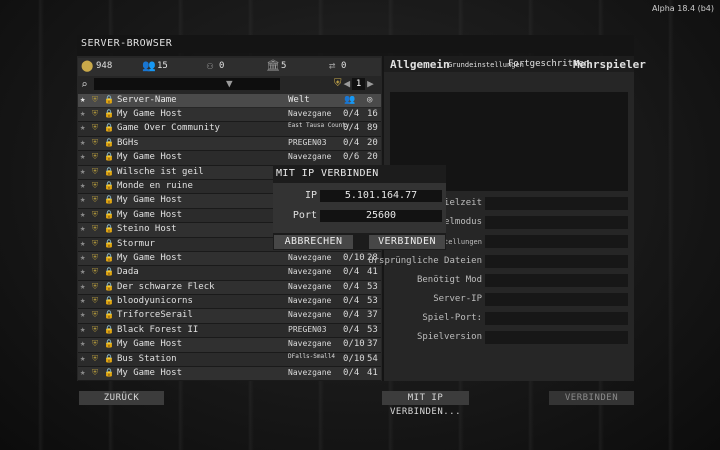 The image size is (720, 450). I want to click on info-label: stellungen, so click(460, 242).